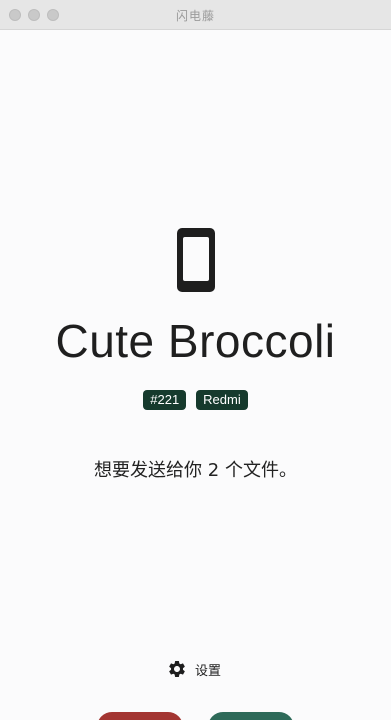  I want to click on settings-label: 设置, so click(208, 671).